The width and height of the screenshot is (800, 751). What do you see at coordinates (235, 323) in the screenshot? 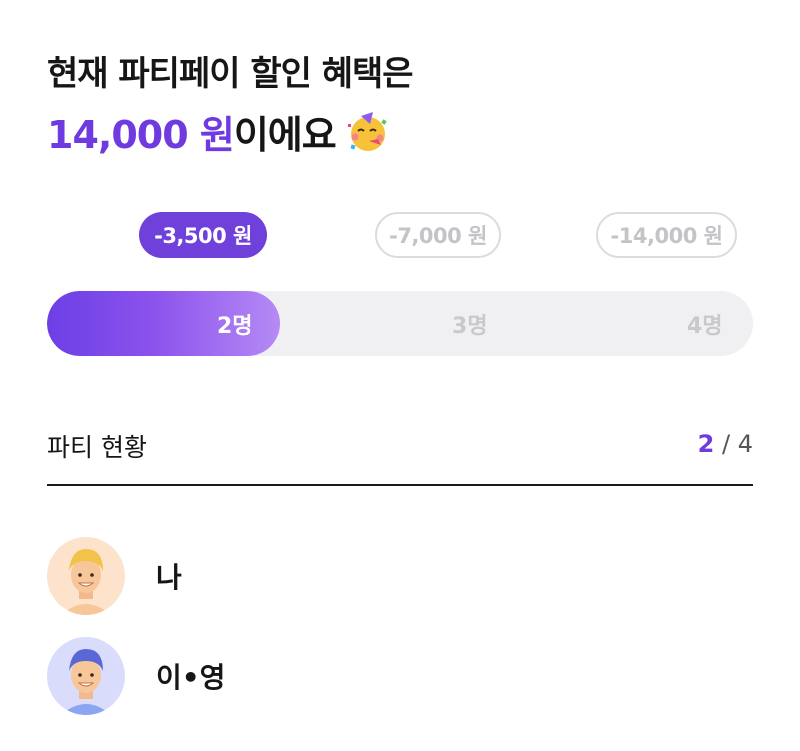
I see `party-size-step-2: 2명` at bounding box center [235, 323].